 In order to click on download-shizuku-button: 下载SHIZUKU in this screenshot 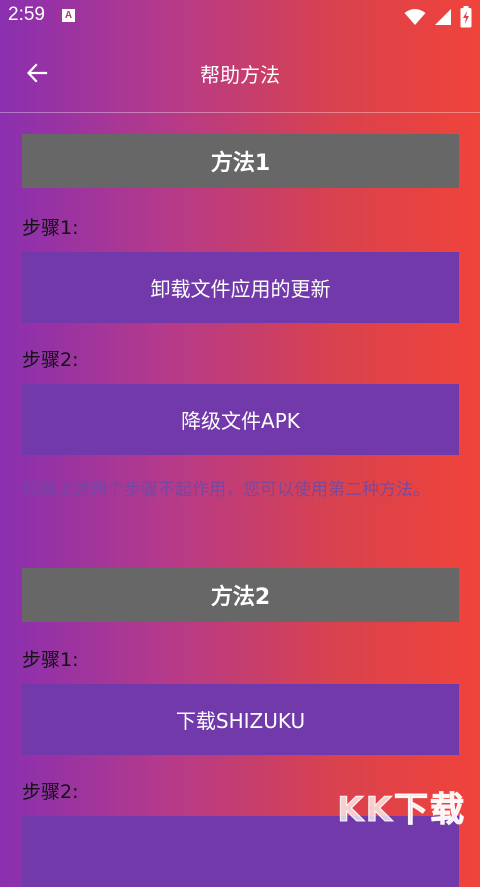, I will do `click(240, 719)`.